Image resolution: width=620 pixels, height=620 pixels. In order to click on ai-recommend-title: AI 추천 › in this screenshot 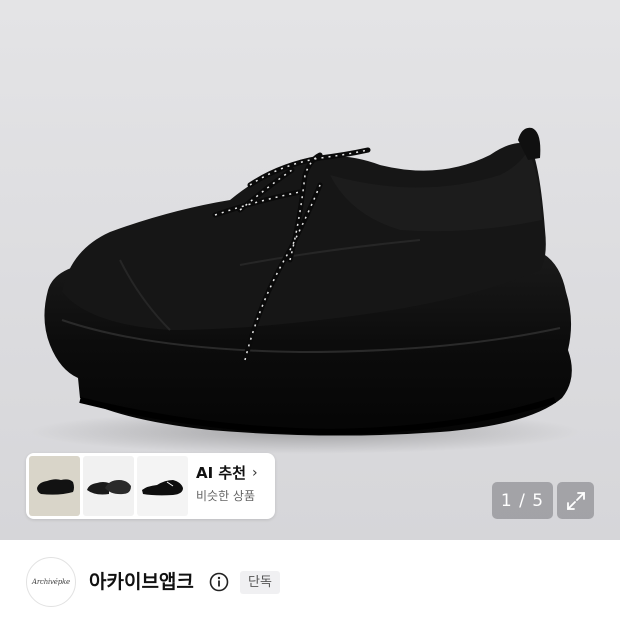, I will do `click(234, 473)`.